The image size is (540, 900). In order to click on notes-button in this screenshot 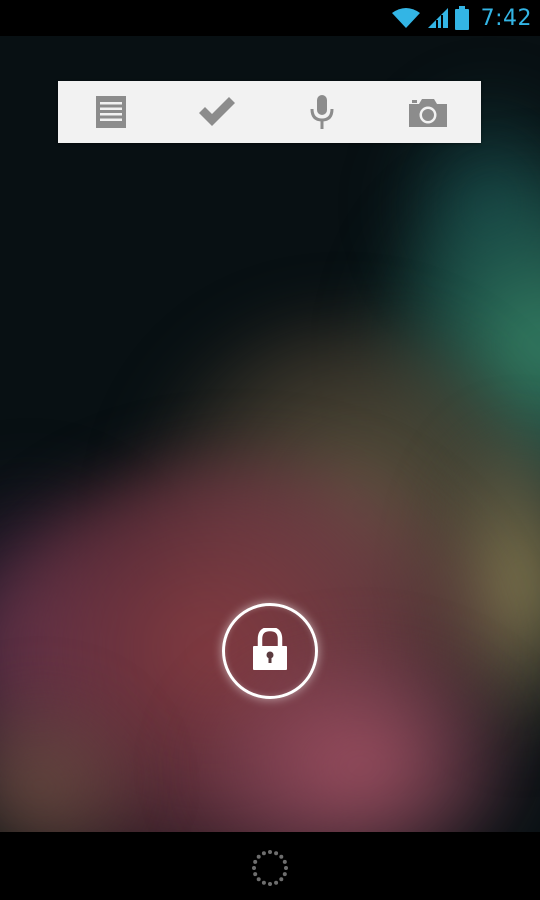, I will do `click(111, 112)`.